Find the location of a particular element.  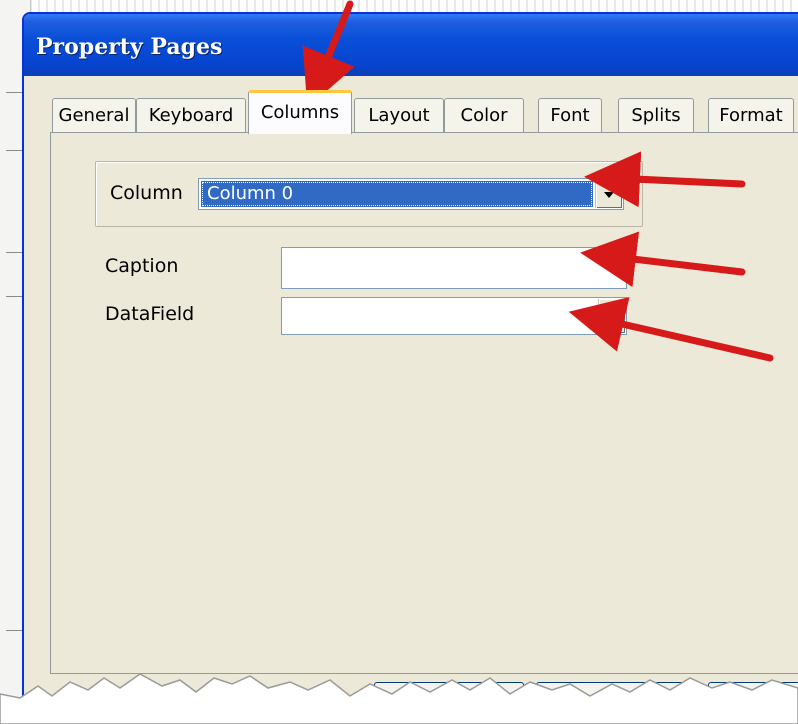

tab-font: Font is located at coordinates (570, 115).